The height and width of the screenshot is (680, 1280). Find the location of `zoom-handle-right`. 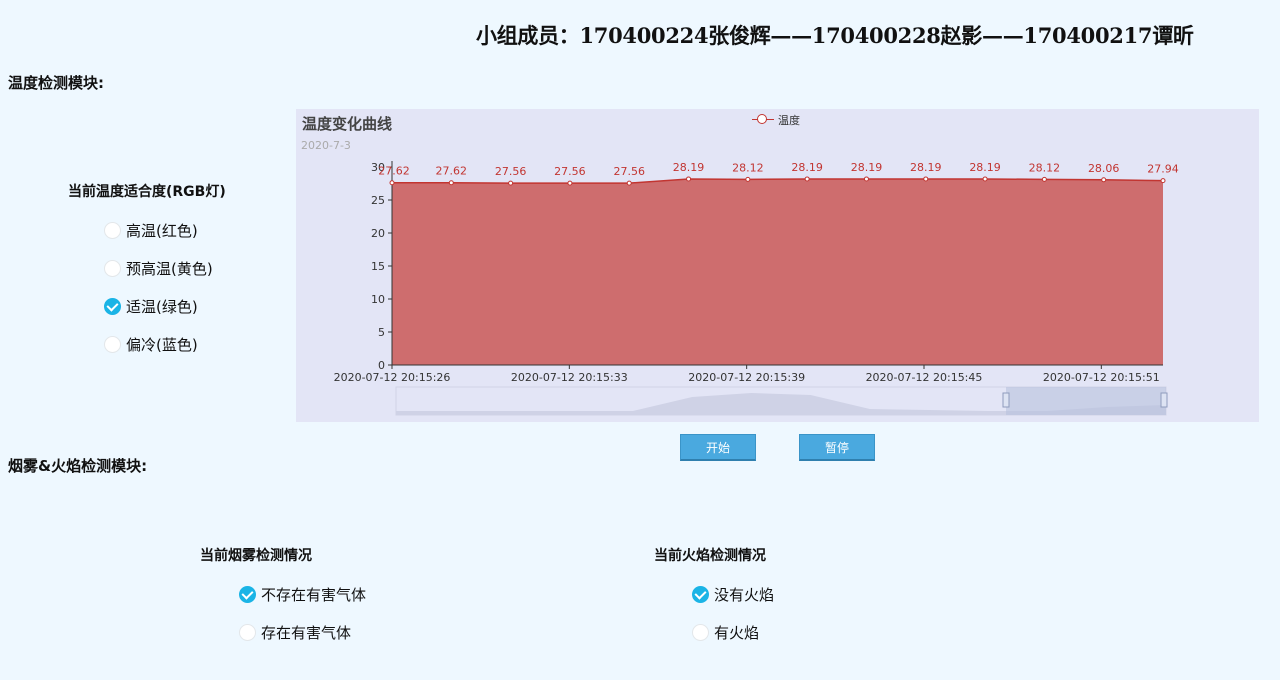

zoom-handle-right is located at coordinates (1164, 400).